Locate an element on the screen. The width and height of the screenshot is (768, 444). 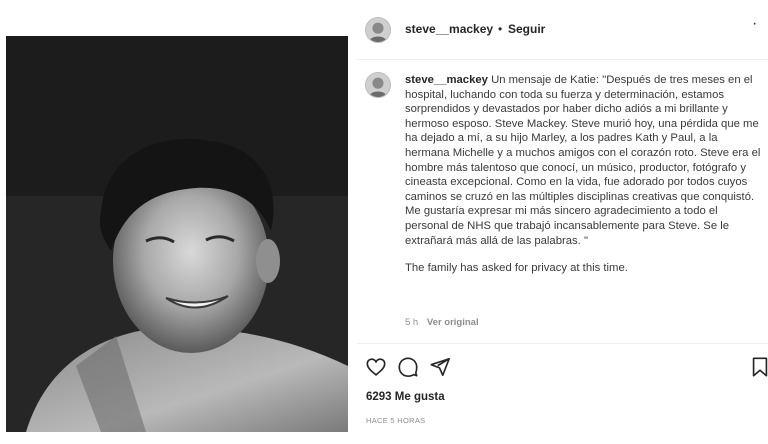
header-username-link: steve__mackey is located at coordinates (449, 29).